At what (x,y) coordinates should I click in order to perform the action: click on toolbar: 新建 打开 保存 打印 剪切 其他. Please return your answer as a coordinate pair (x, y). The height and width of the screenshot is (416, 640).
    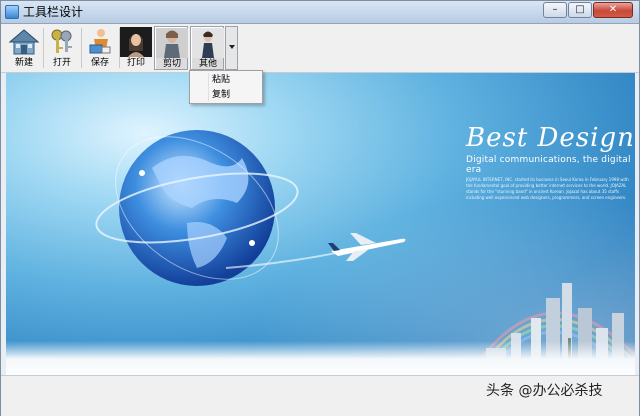
    Looking at the image, I should click on (320, 48).